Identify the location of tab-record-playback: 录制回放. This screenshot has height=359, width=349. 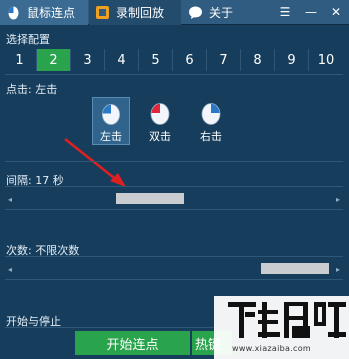
(135, 12).